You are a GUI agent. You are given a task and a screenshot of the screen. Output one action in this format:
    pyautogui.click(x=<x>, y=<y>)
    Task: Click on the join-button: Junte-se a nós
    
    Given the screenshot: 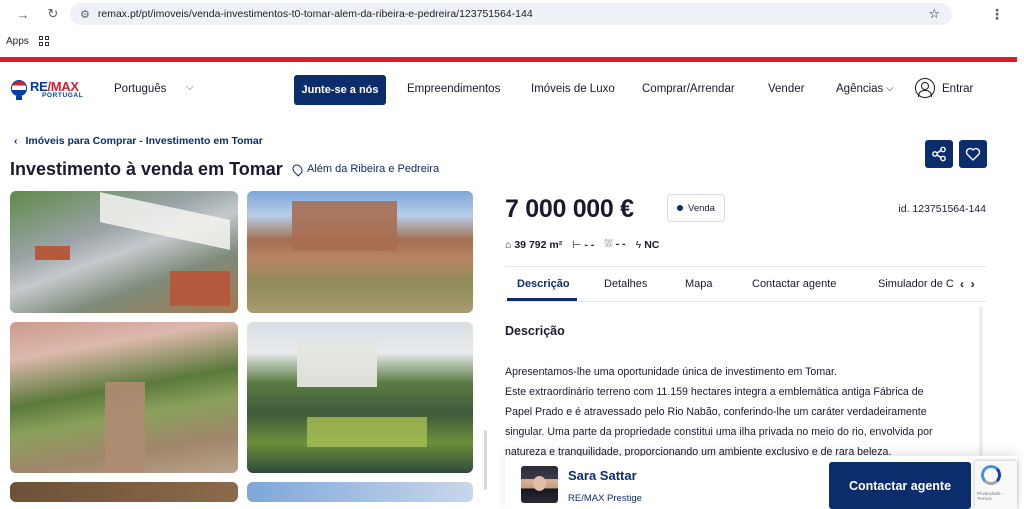 What is the action you would take?
    pyautogui.click(x=340, y=90)
    